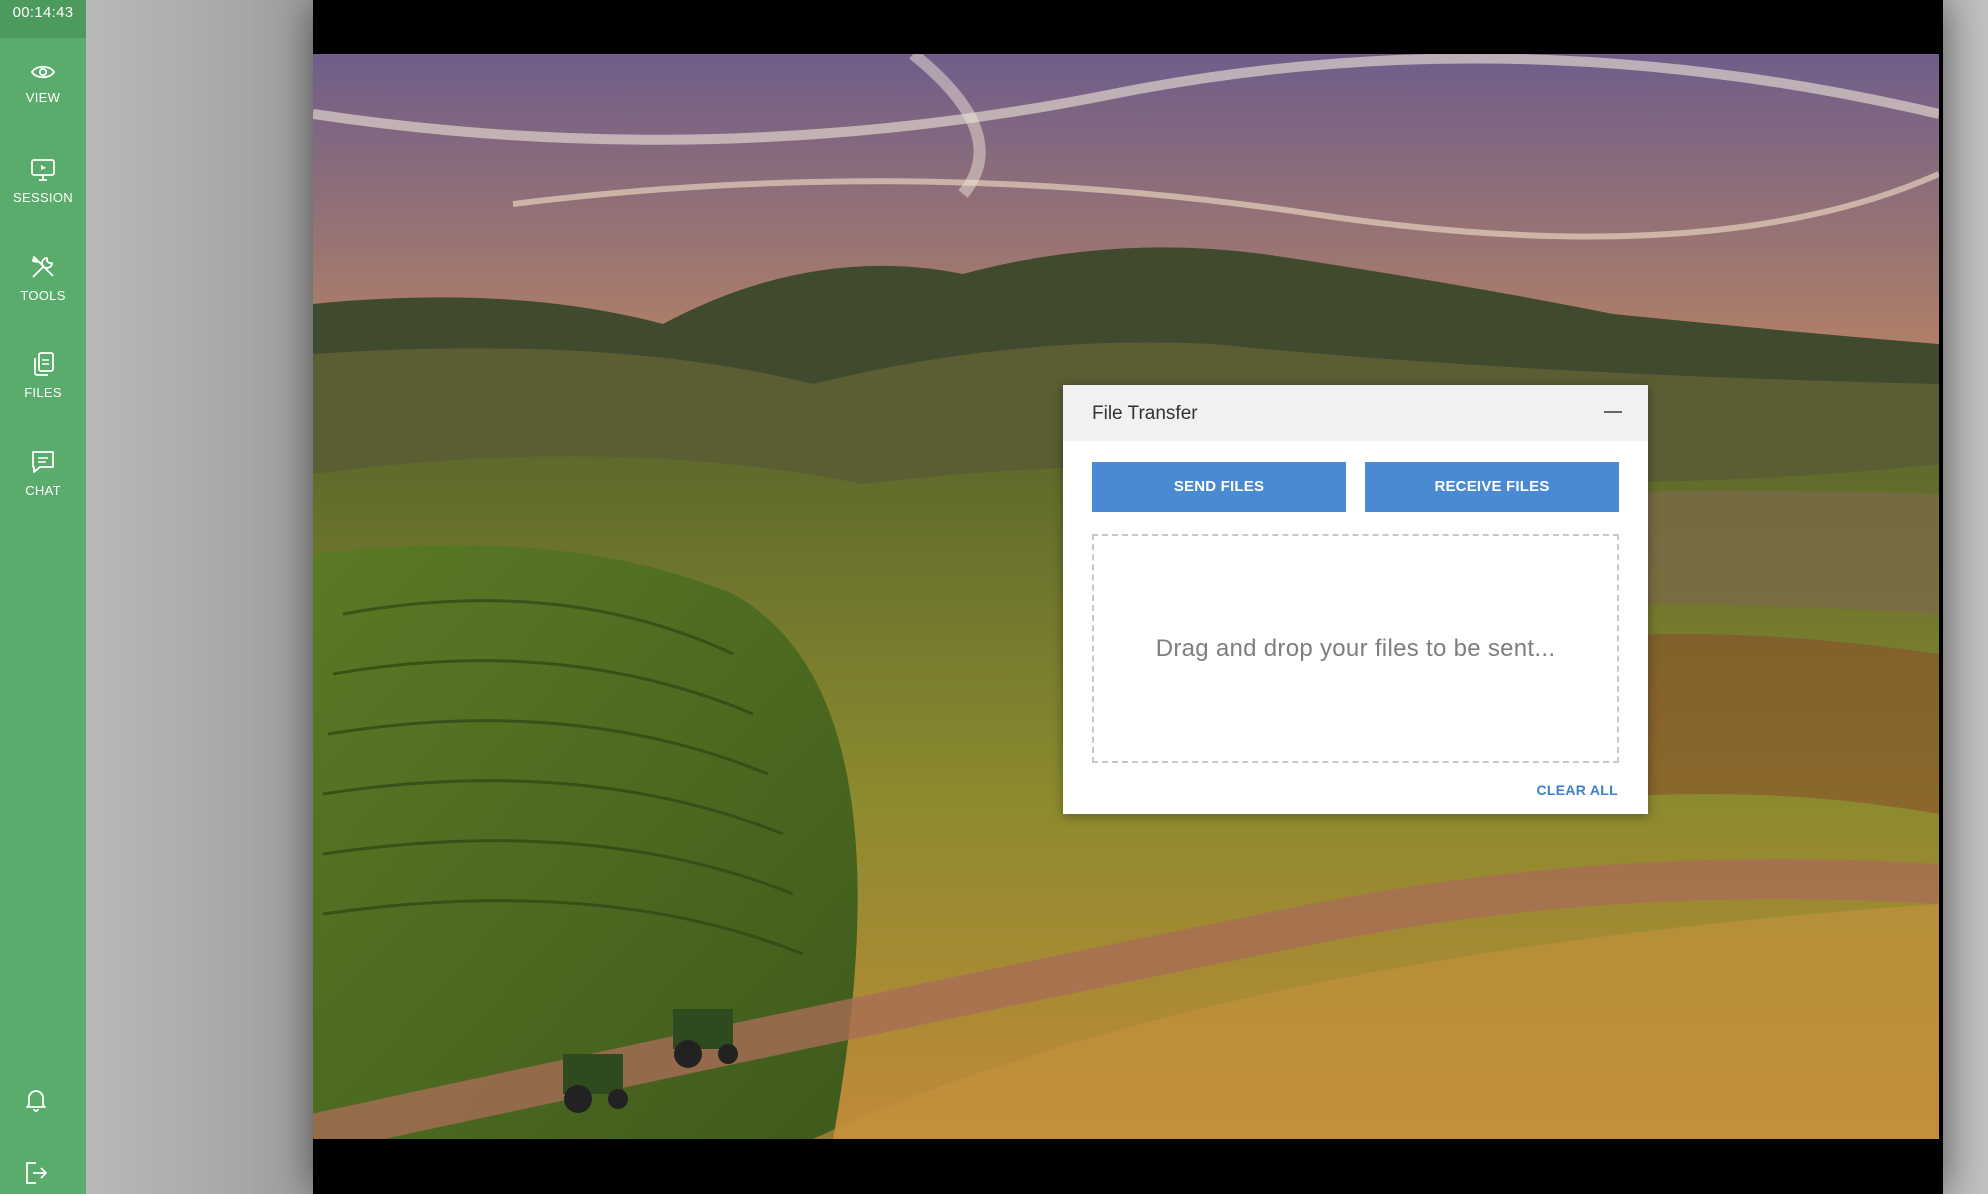  What do you see at coordinates (1219, 487) in the screenshot?
I see `send-files-button: SEND FILES` at bounding box center [1219, 487].